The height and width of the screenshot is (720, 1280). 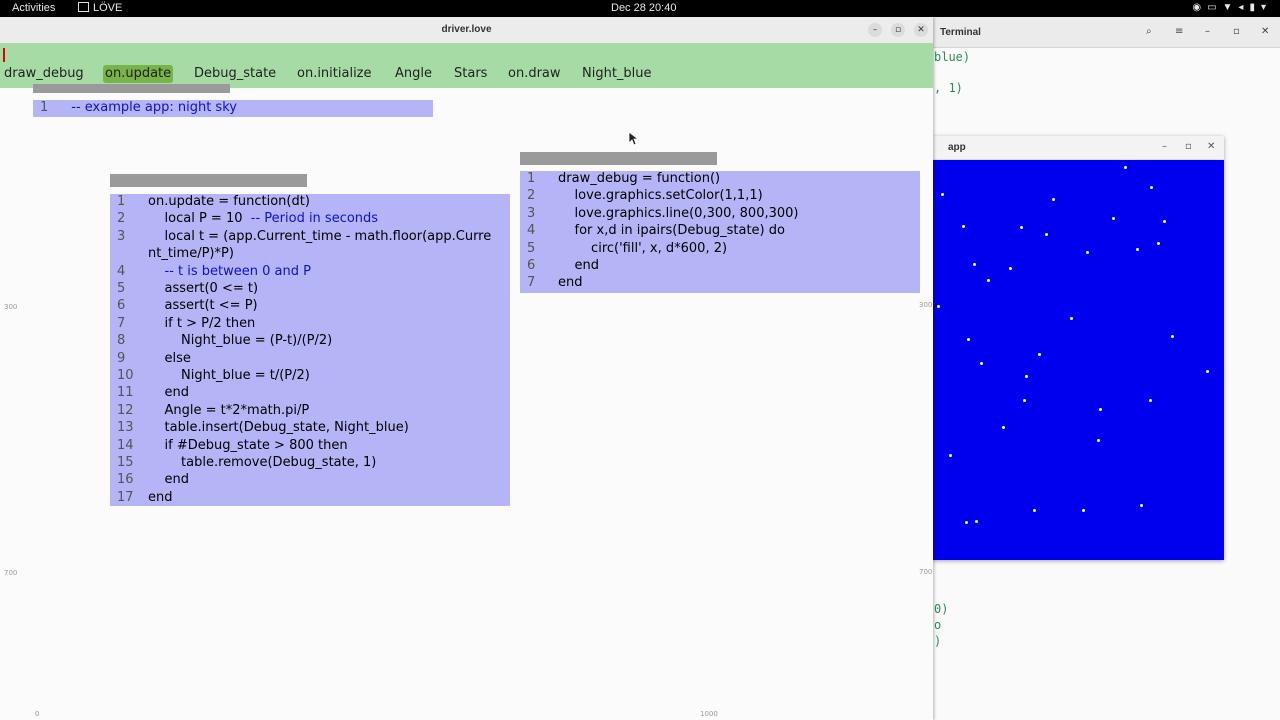 I want to click on code-segment: Angle = t*2*math.pi/P, so click(x=229, y=410).